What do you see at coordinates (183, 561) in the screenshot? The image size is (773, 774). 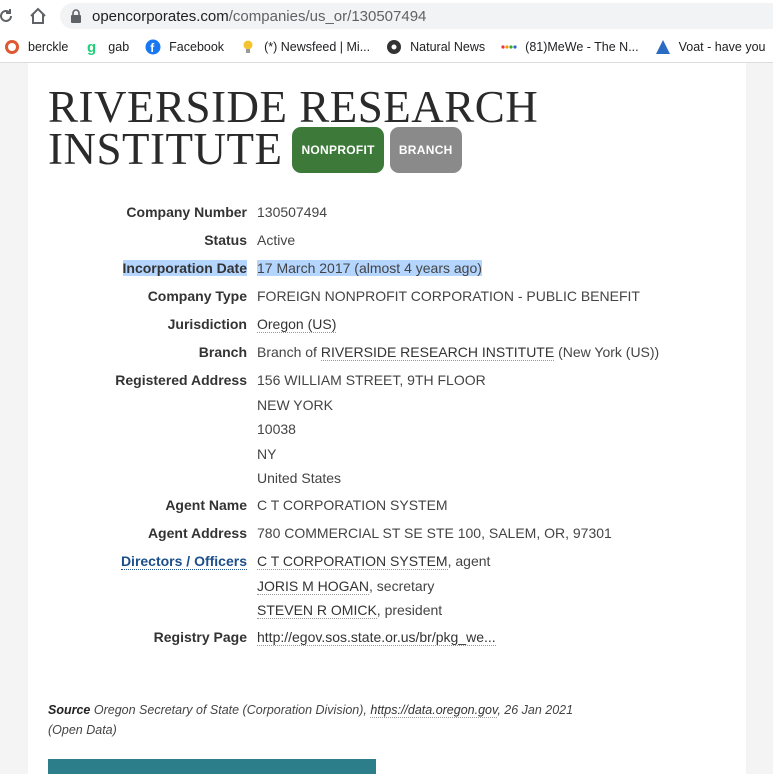 I see `directors-officers-link: Directors / Officers` at bounding box center [183, 561].